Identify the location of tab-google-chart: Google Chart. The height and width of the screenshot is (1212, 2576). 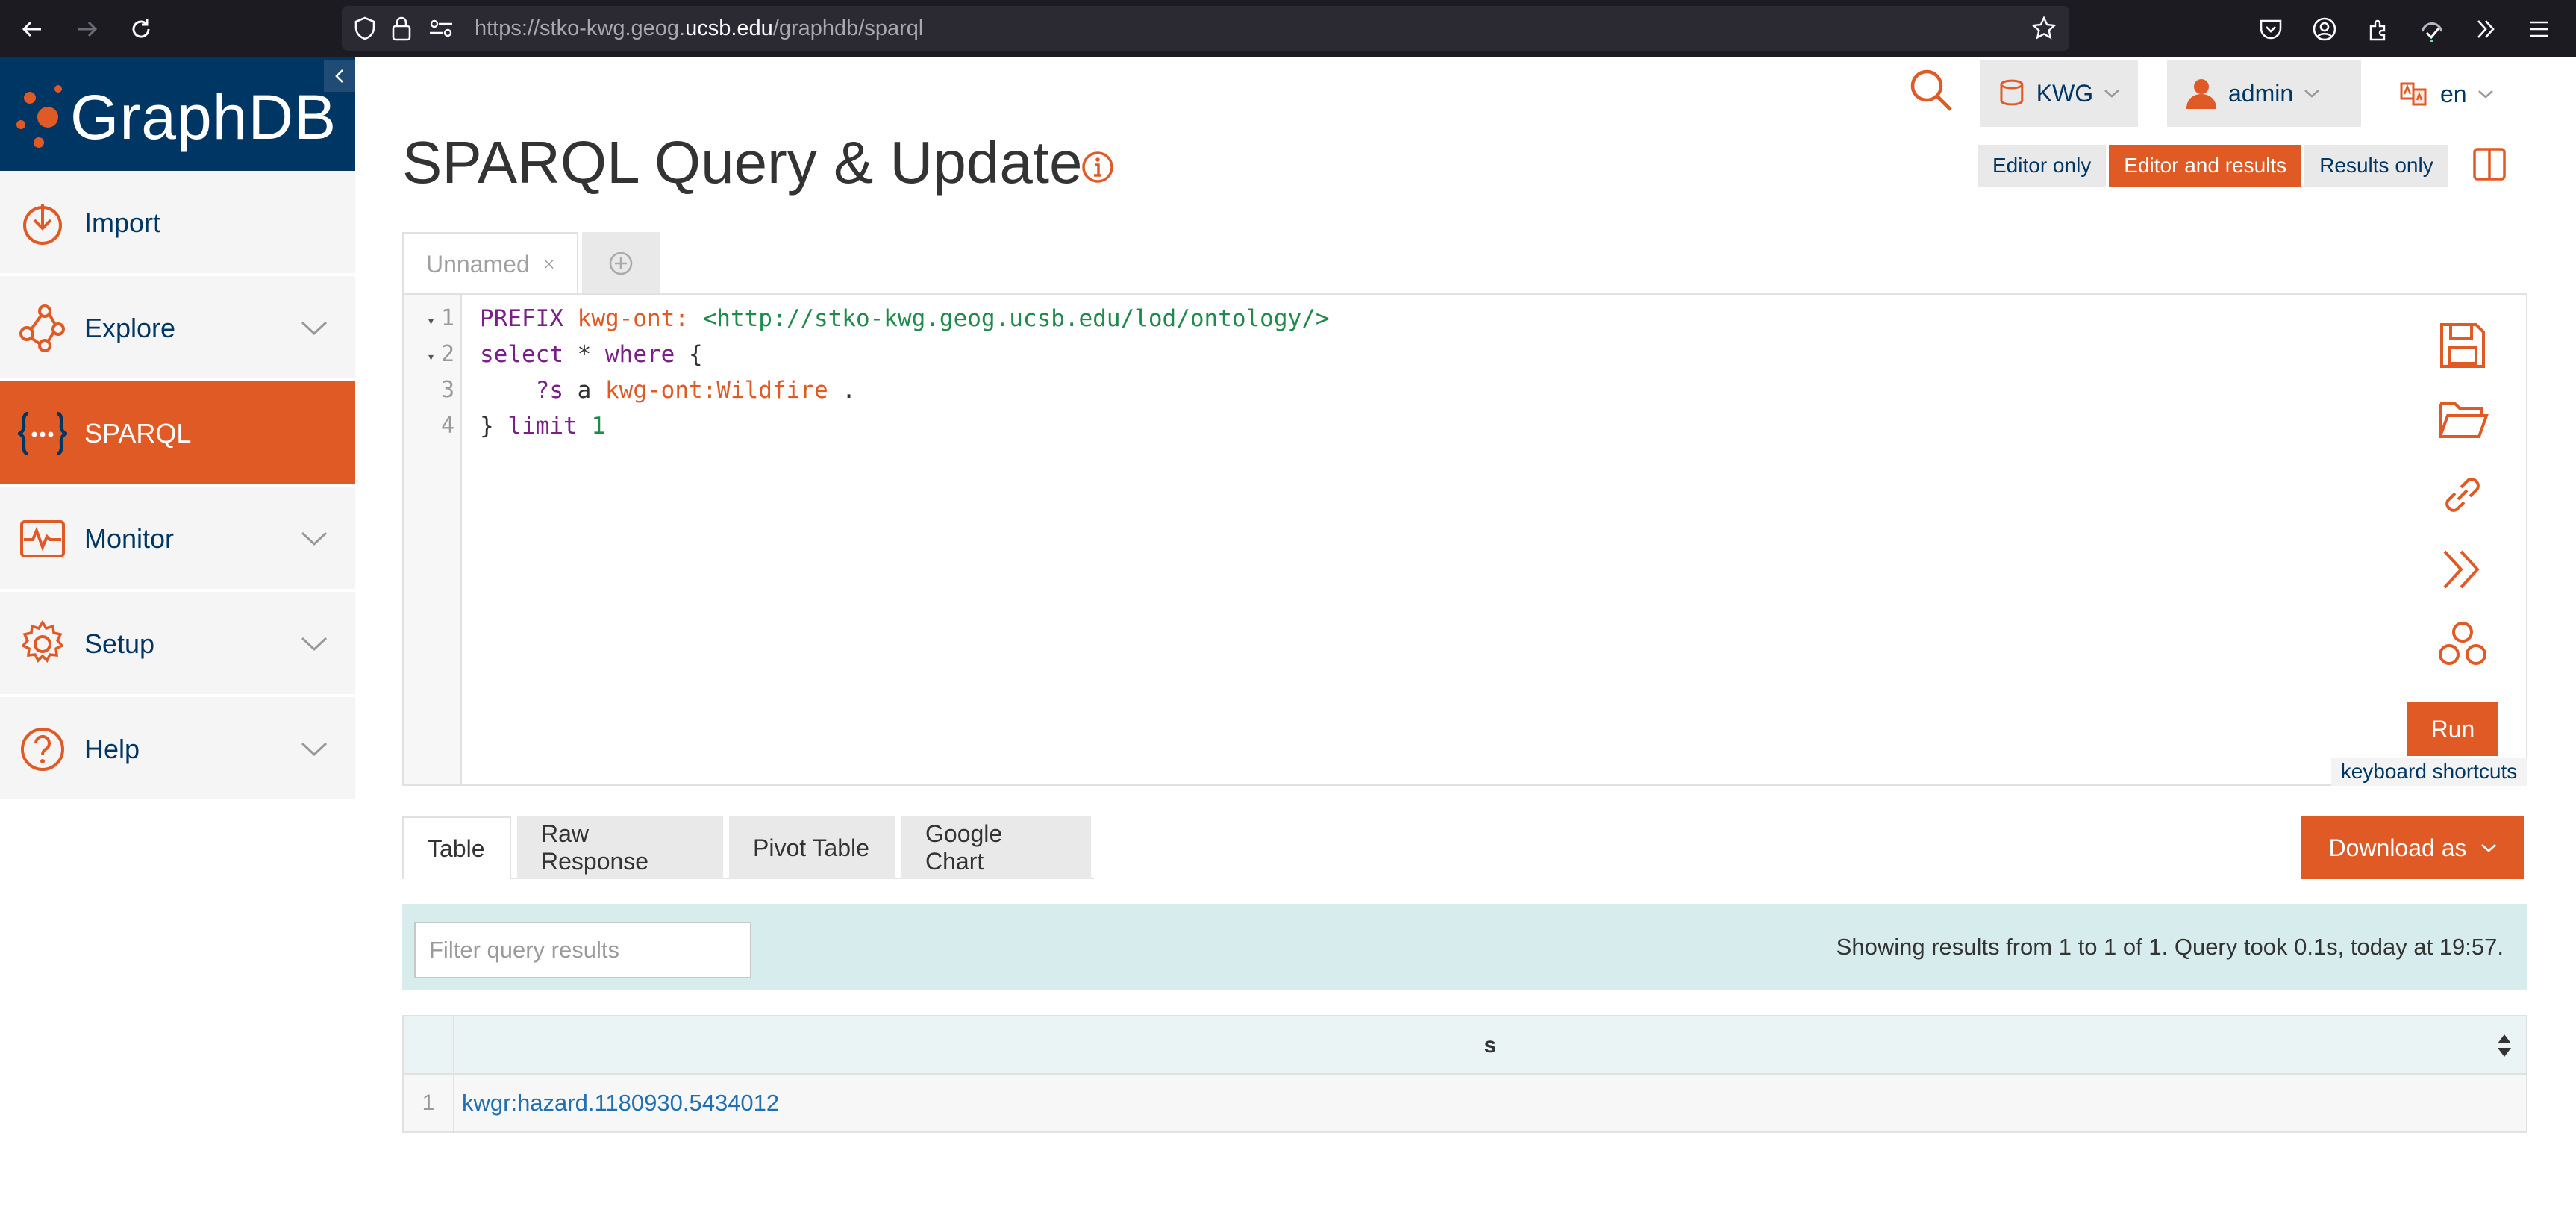
(996, 848).